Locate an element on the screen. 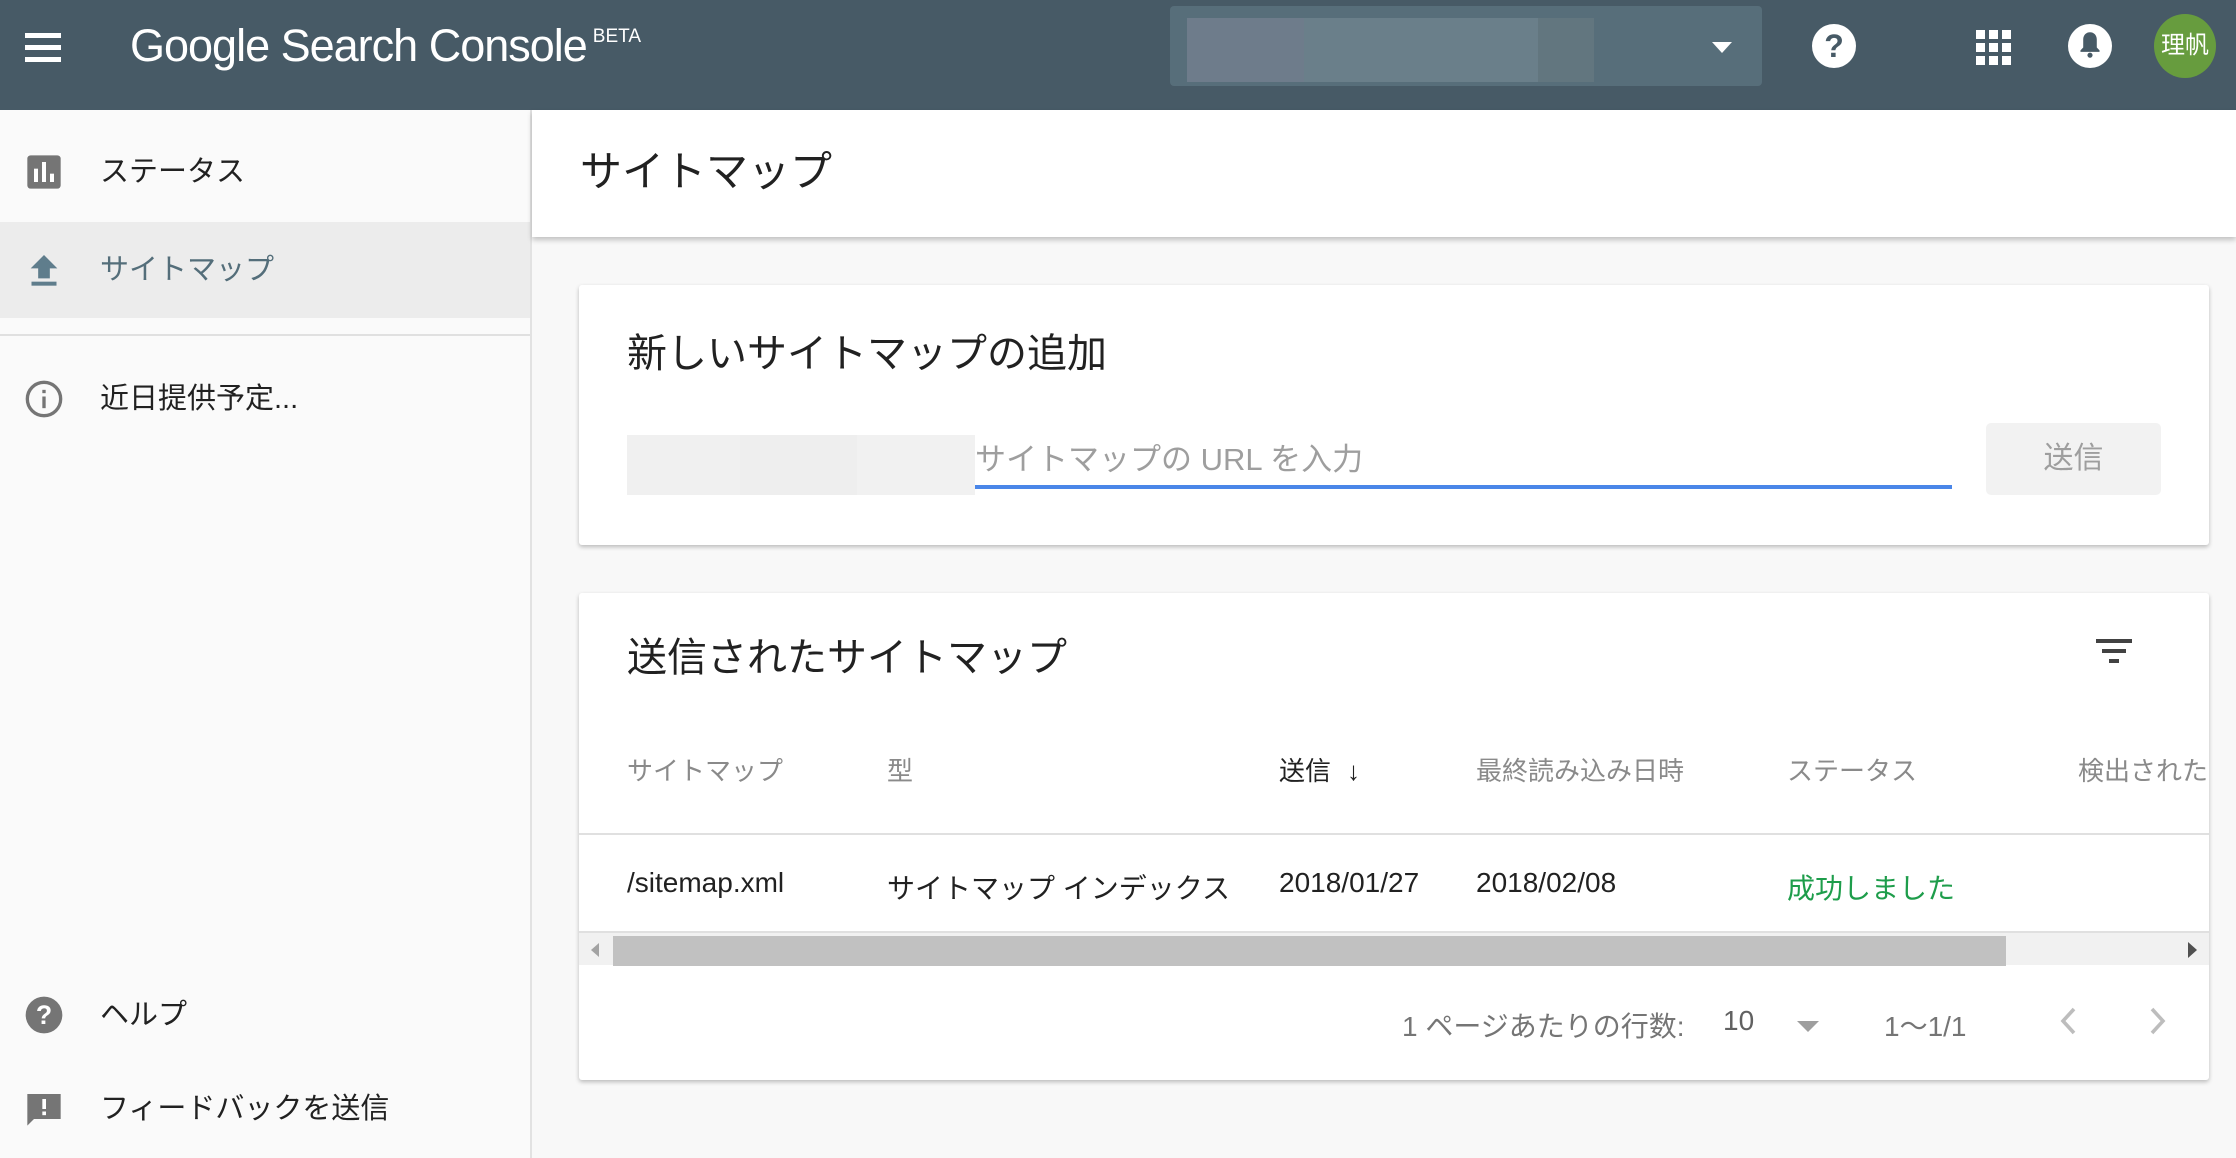  info-icon is located at coordinates (44, 399).